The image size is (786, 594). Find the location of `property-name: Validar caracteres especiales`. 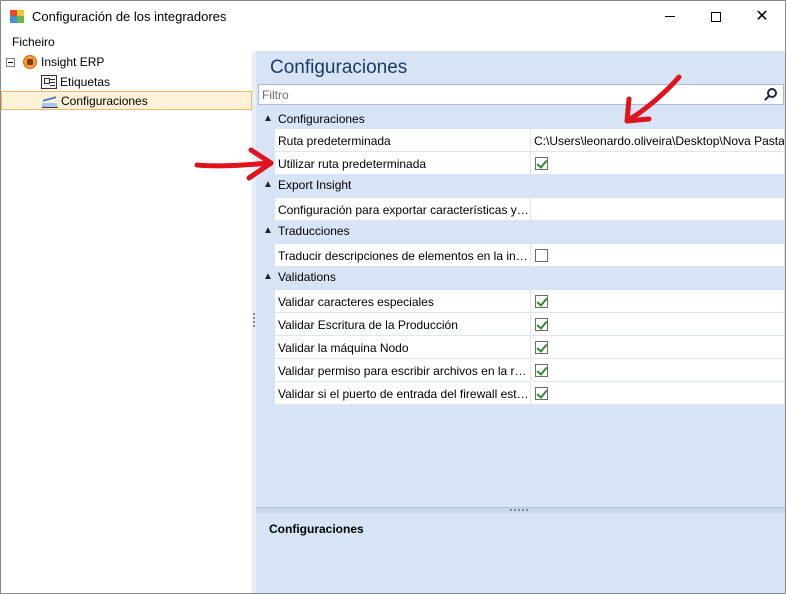

property-name: Validar caracteres especiales is located at coordinates (403, 301).